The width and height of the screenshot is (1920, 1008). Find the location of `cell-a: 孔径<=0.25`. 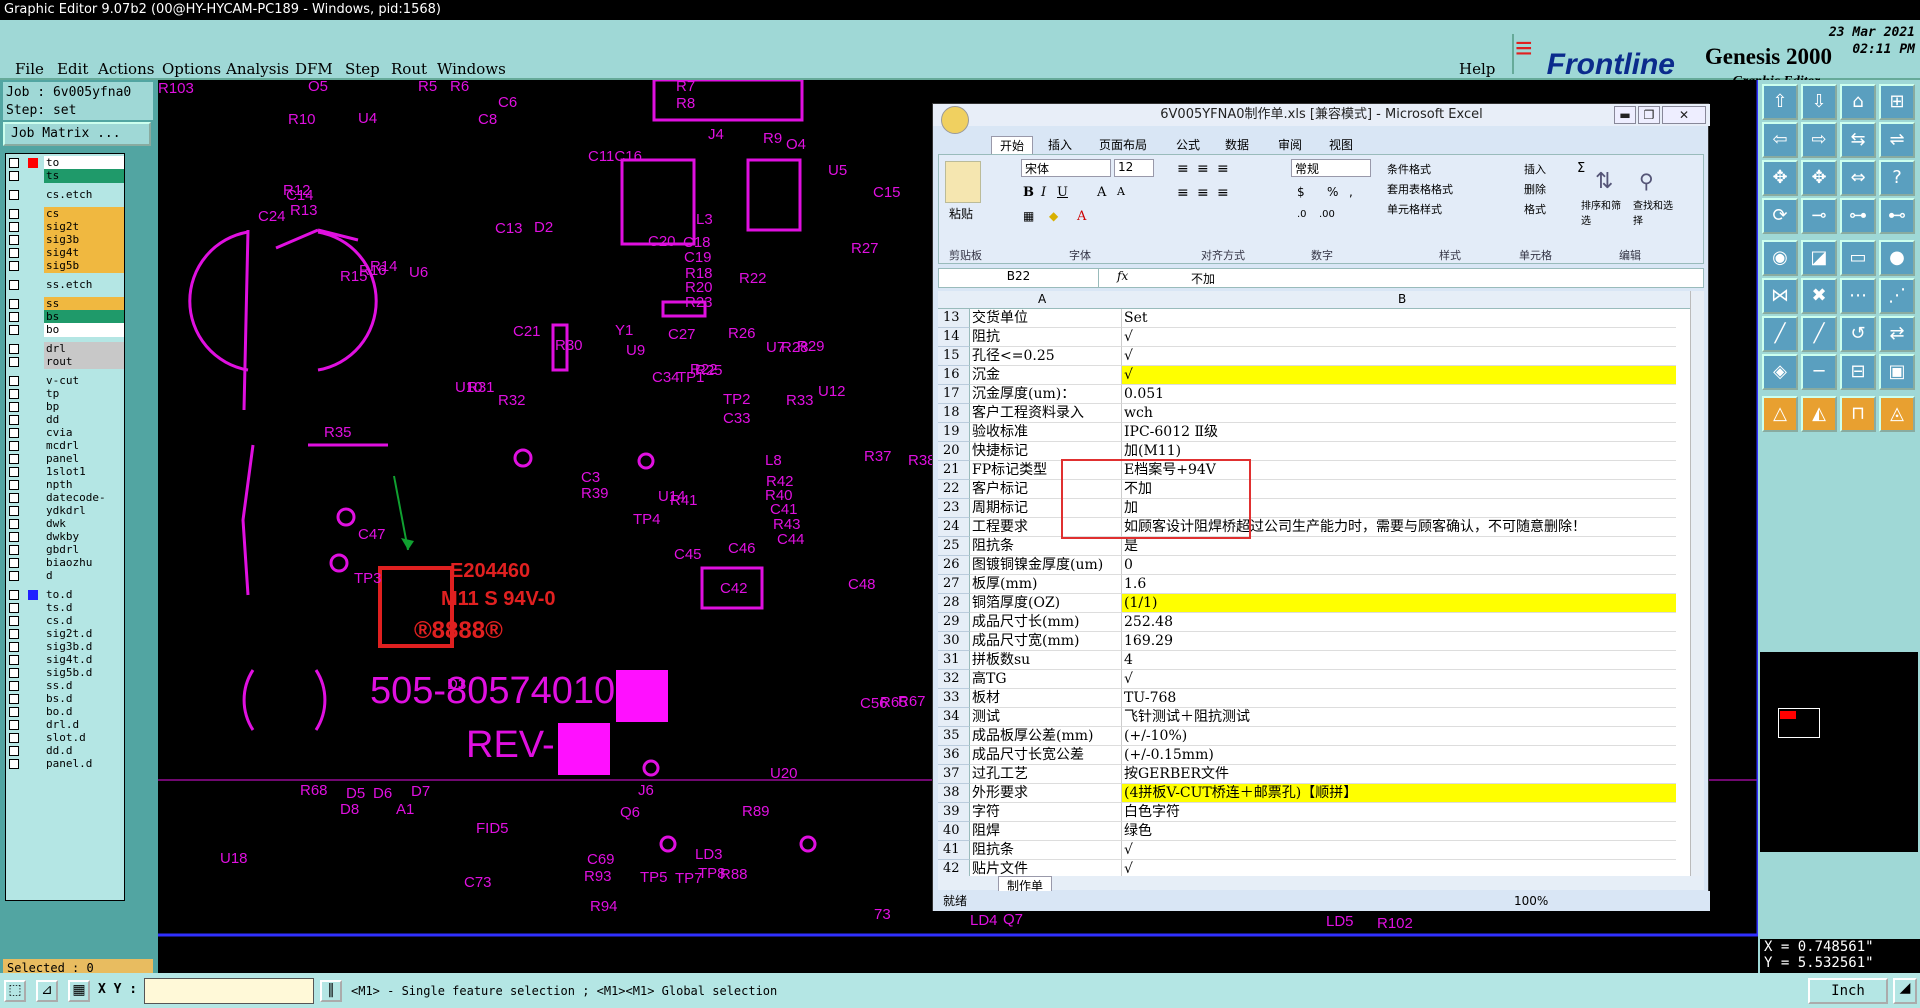

cell-a: 孔径<=0.25 is located at coordinates (1046, 356).